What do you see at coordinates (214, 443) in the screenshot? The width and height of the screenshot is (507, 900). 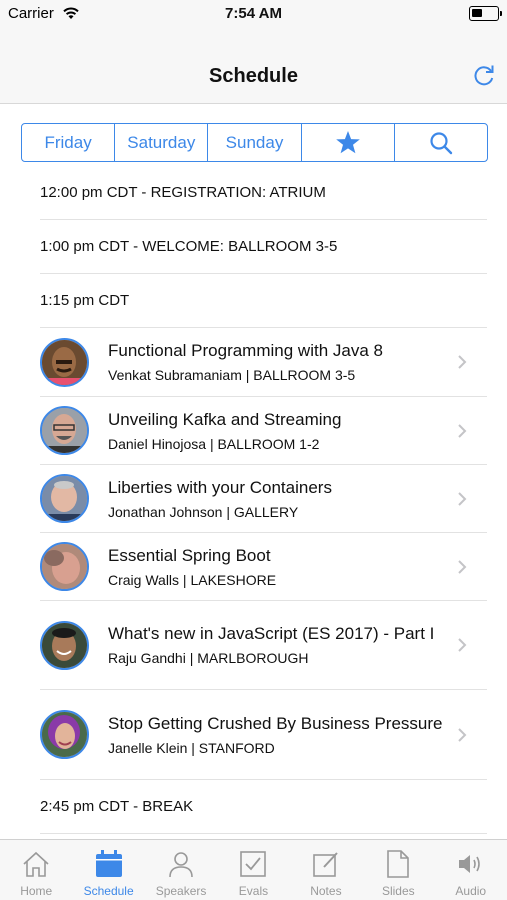 I see `session-speaker-room: Daniel Hinojosa | BALLROOM 1-2` at bounding box center [214, 443].